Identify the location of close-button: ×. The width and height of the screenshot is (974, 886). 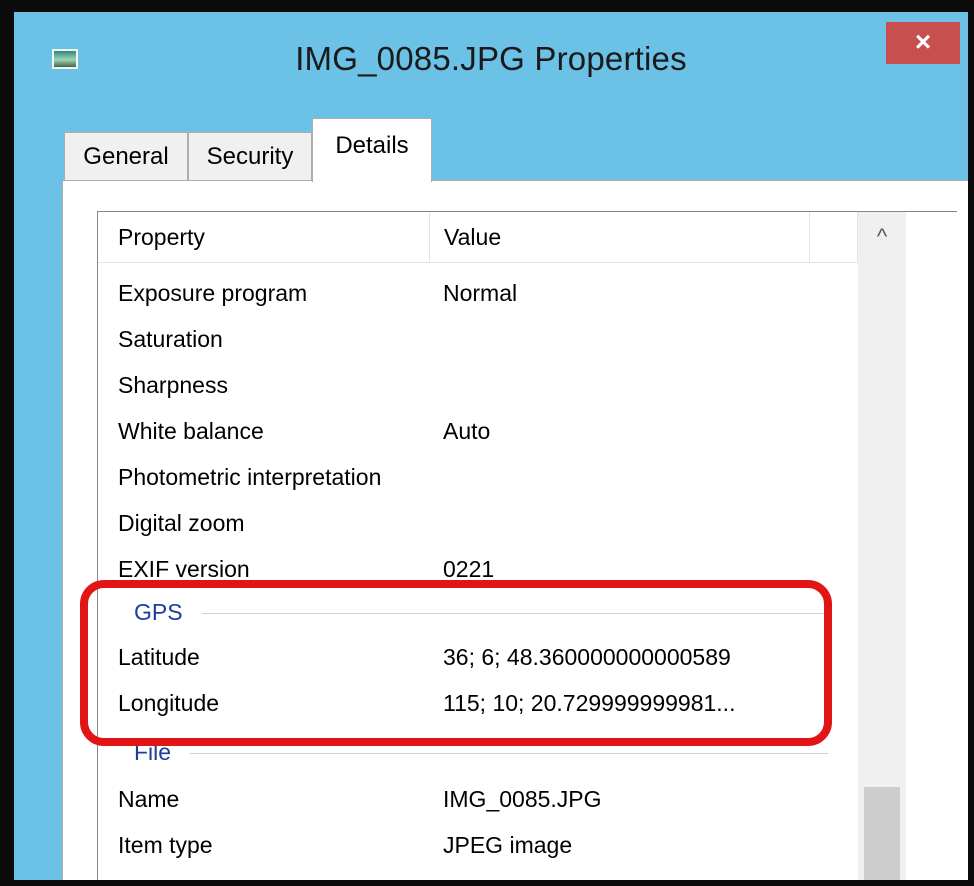
(923, 43).